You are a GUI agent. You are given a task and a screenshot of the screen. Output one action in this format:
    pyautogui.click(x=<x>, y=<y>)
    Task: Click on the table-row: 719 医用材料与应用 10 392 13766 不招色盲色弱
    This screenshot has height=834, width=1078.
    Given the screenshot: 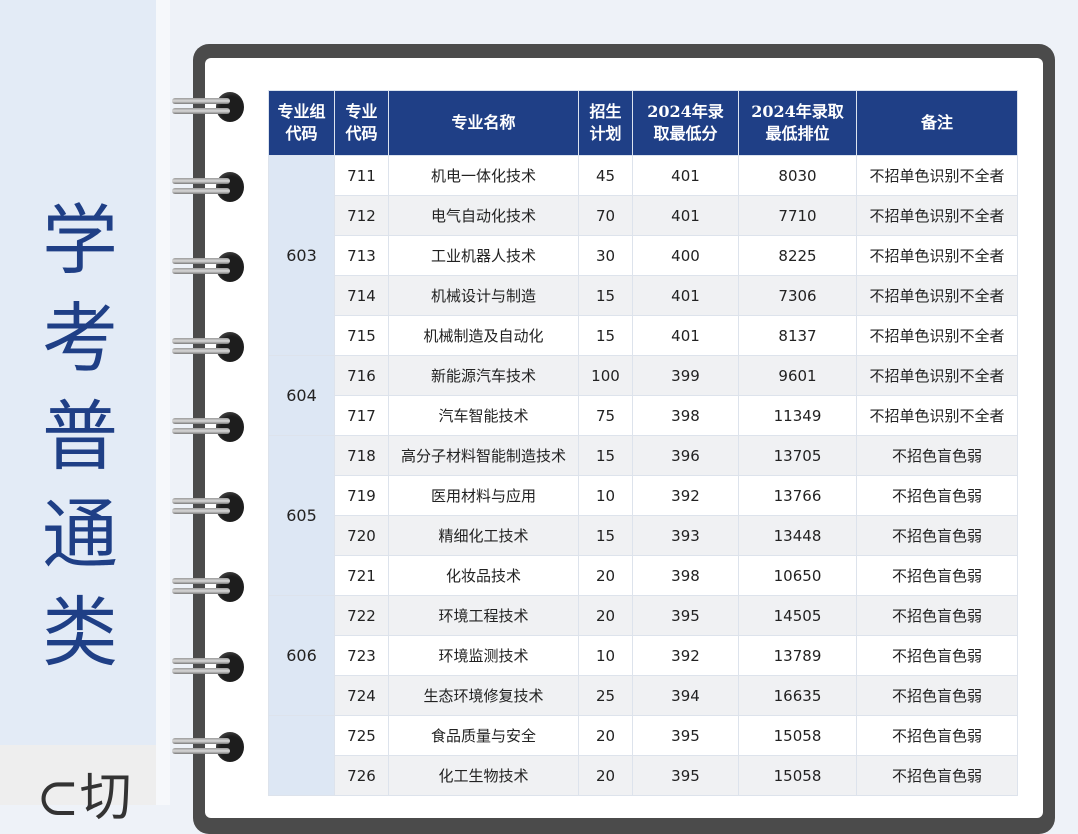 What is the action you would take?
    pyautogui.click(x=643, y=495)
    